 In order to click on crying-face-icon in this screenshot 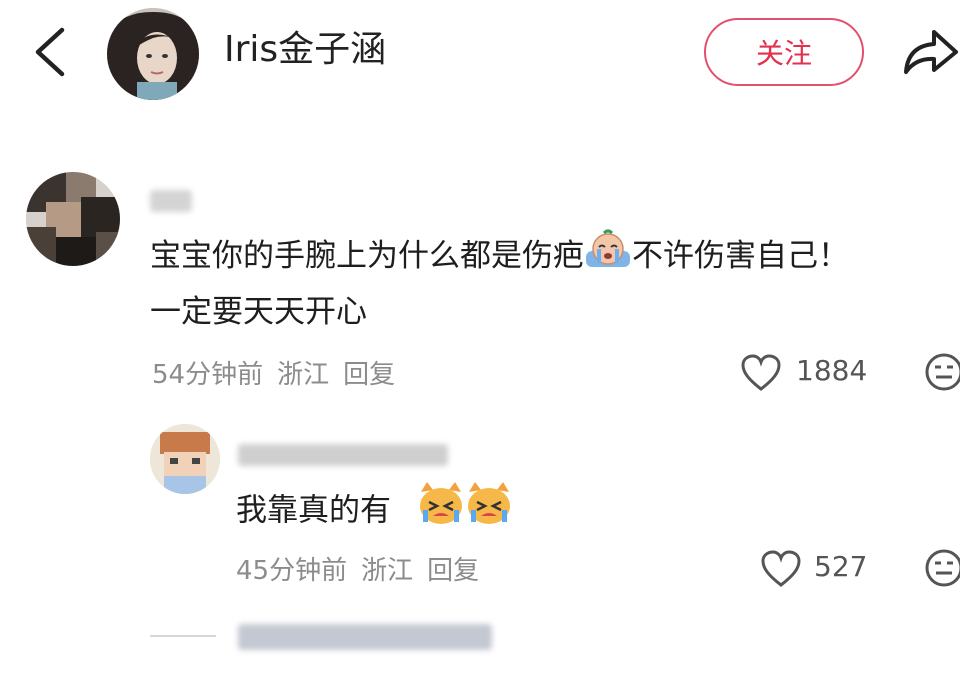, I will do `click(608, 258)`.